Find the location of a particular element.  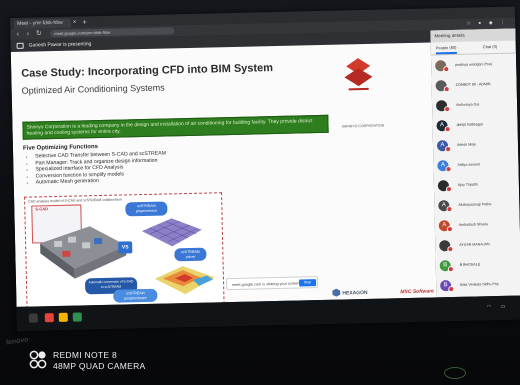

participant-name: B BHOSALE is located at coordinates (470, 264).